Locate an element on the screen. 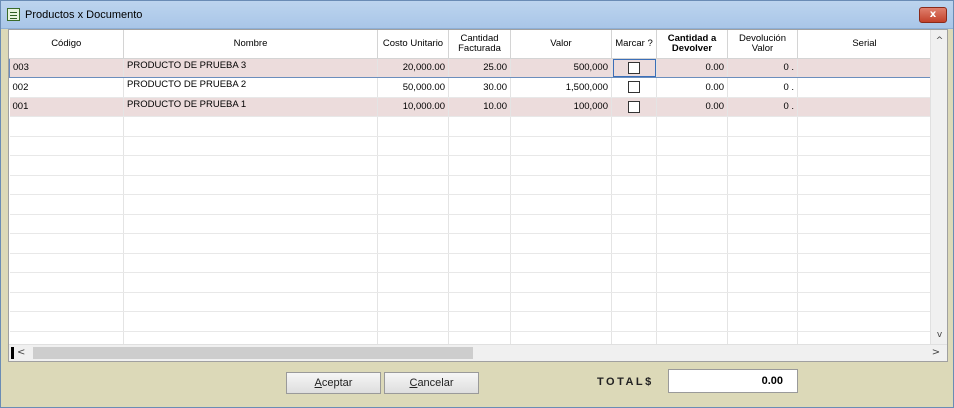 The width and height of the screenshot is (954, 408). header-devolucion-valor: Devolución Valor is located at coordinates (762, 44).